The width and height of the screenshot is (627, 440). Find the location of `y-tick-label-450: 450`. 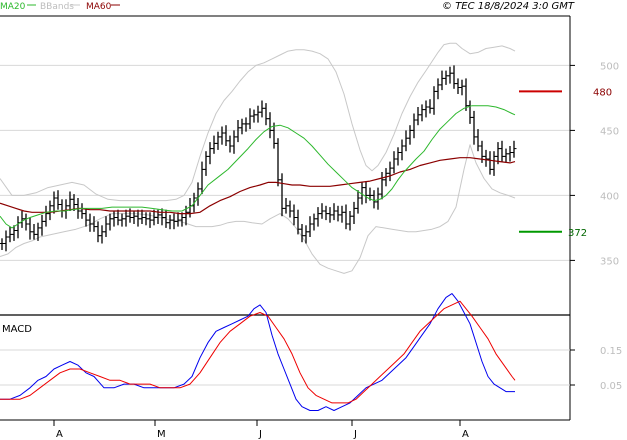

y-tick-label-450: 450 is located at coordinates (609, 131).